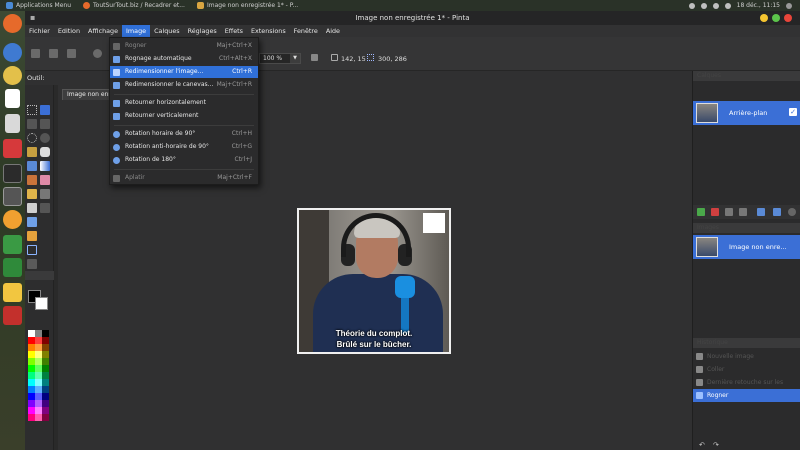  I want to click on menu-reglages: Réglages, so click(202, 31).